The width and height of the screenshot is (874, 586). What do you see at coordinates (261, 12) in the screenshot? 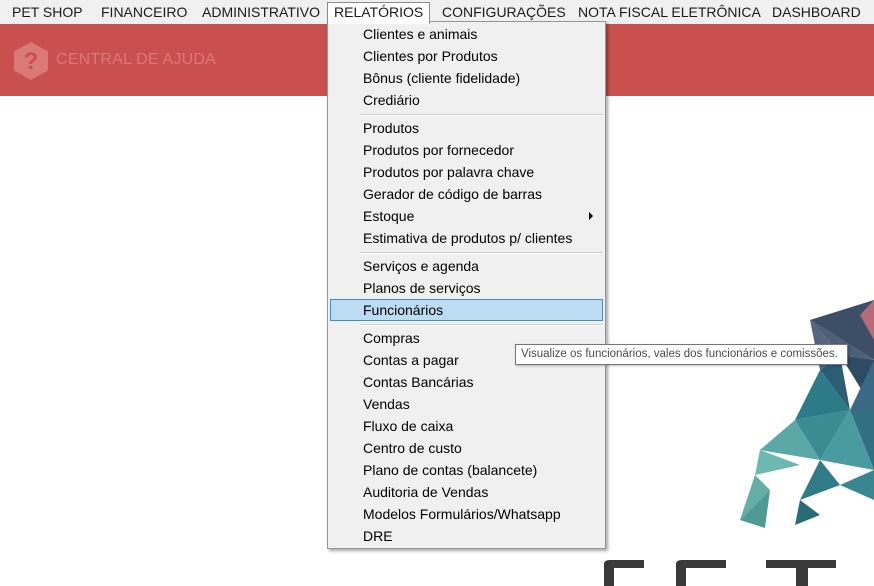
I see `menu-administrativo: ADMINISTRATIVO` at bounding box center [261, 12].